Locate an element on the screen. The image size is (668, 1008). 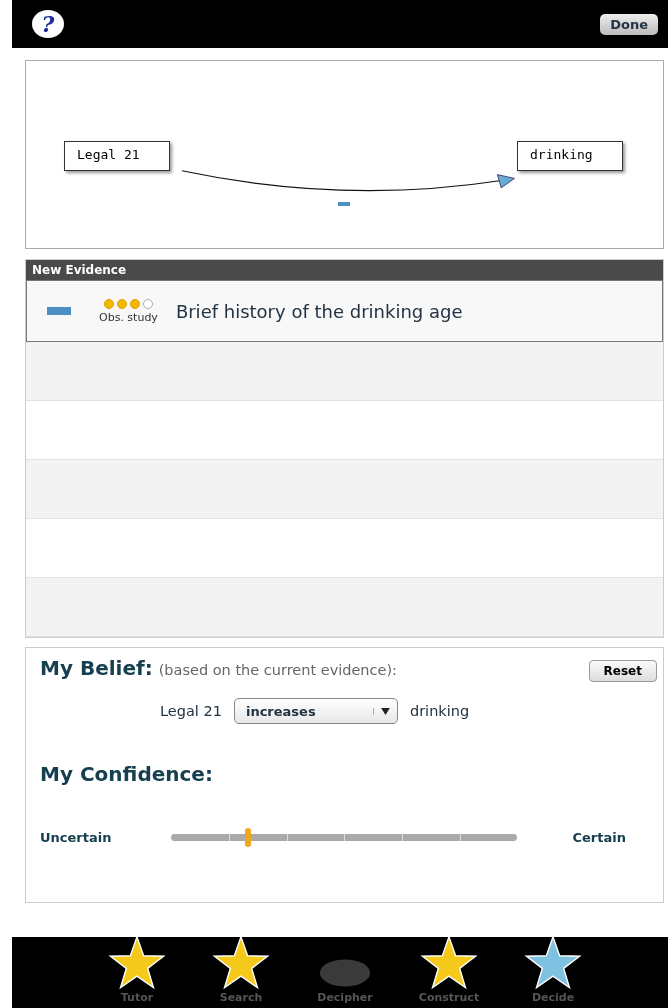
done-button: Done is located at coordinates (629, 24).